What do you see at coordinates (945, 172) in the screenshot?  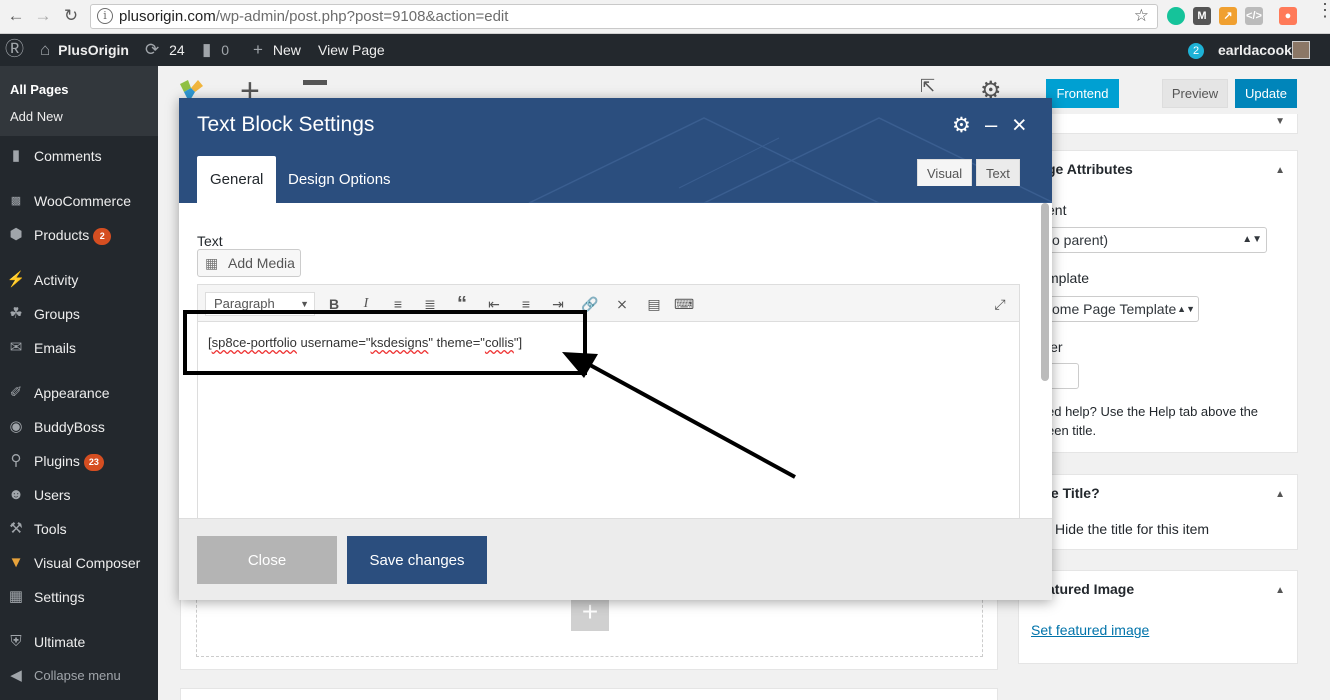 I see `visual-tab: Visual` at bounding box center [945, 172].